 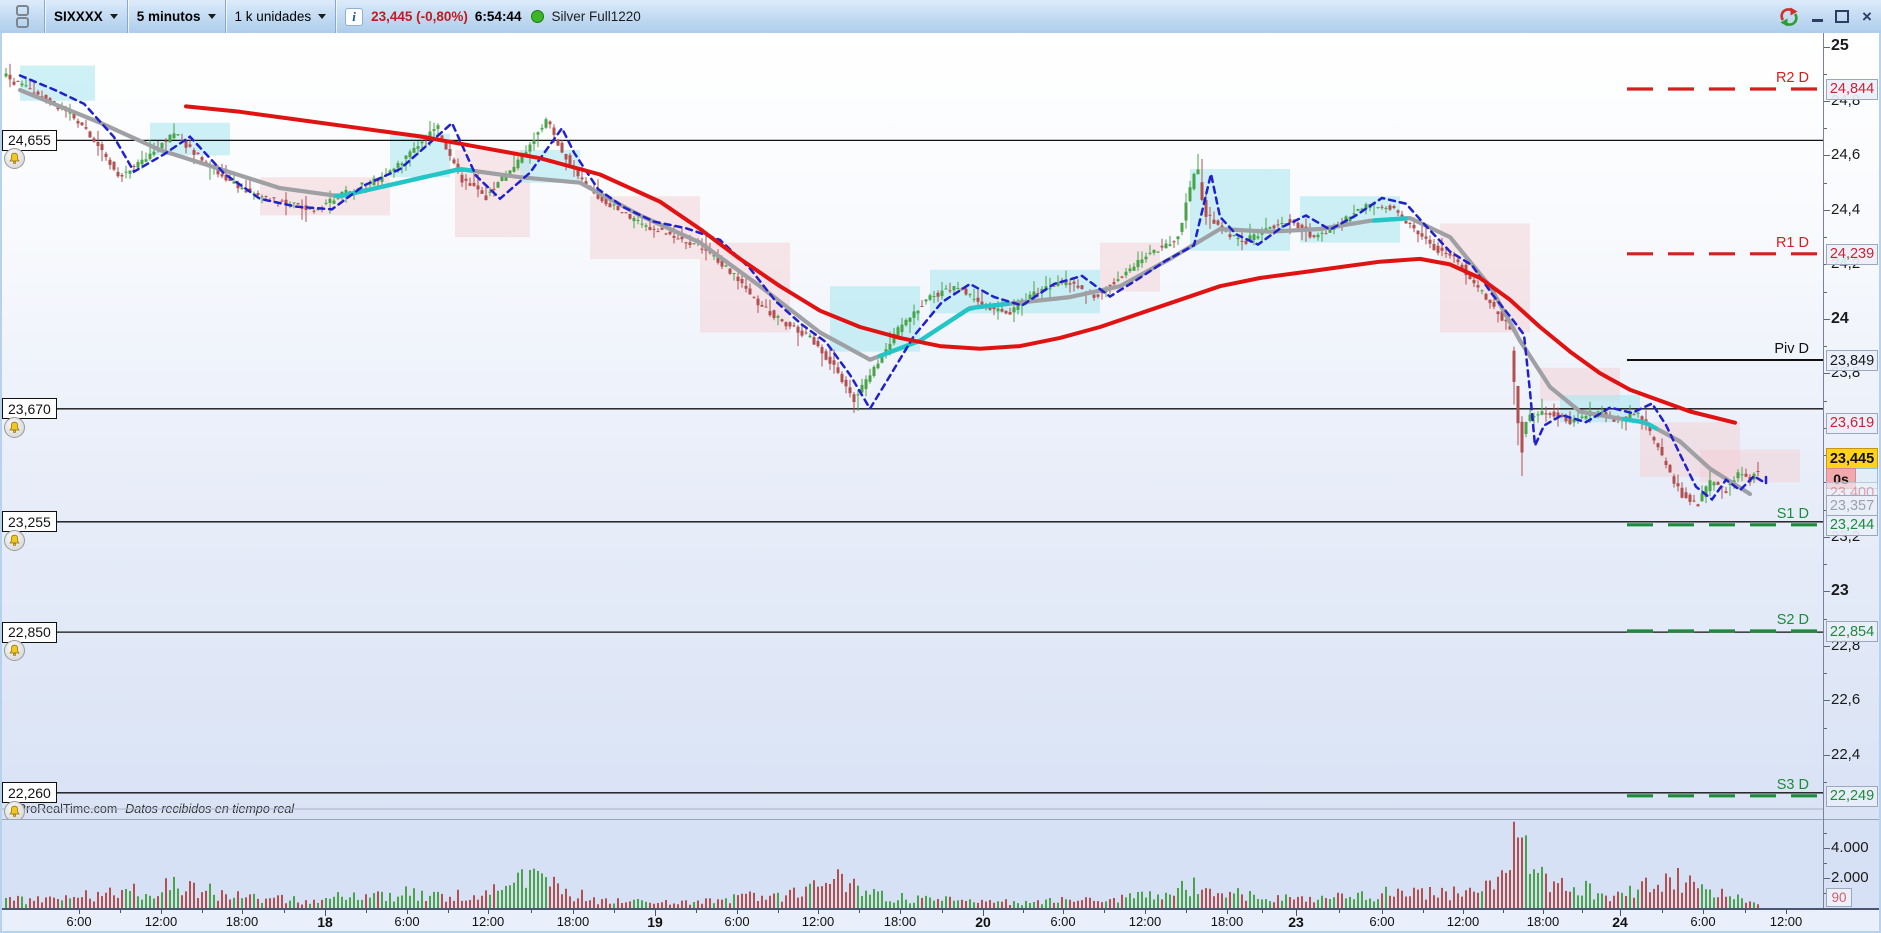 What do you see at coordinates (1867, 16) in the screenshot?
I see `close-icon: ×` at bounding box center [1867, 16].